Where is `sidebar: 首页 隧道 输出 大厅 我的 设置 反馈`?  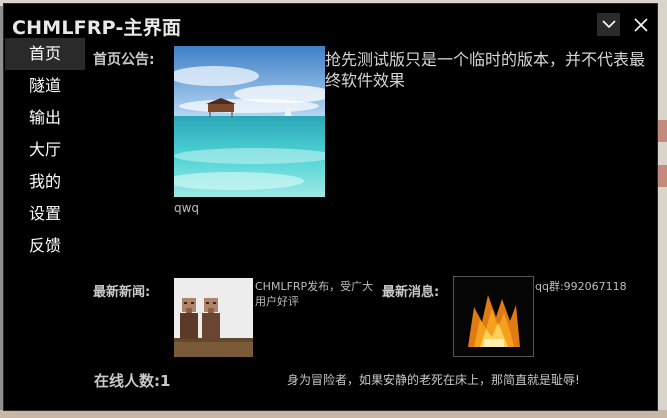
sidebar: 首页 隧道 输出 大厅 我的 设置 反馈 is located at coordinates (45, 150).